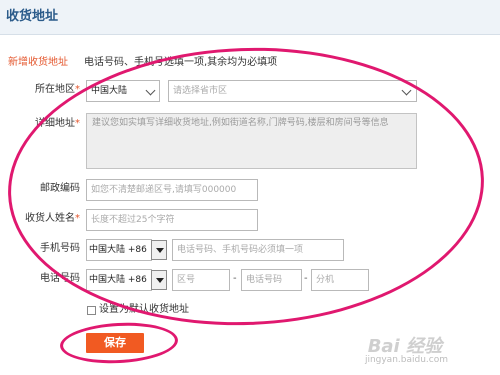 Image resolution: width=500 pixels, height=375 pixels. I want to click on new-address-link: 新增收货地址, so click(38, 60).